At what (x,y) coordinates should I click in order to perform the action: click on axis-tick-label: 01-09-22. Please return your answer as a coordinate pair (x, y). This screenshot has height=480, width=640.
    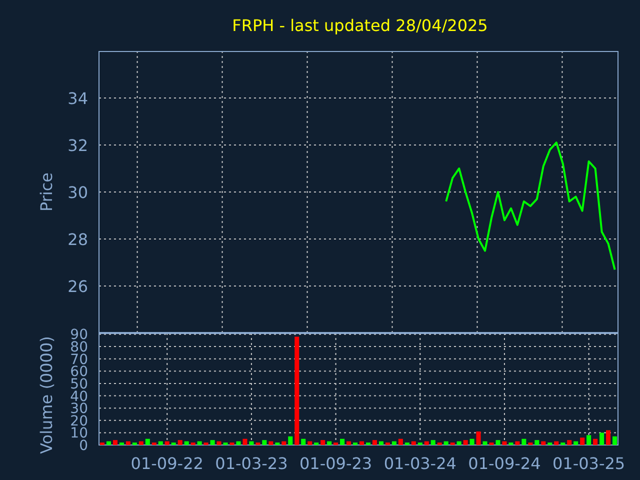
    Looking at the image, I should click on (167, 463).